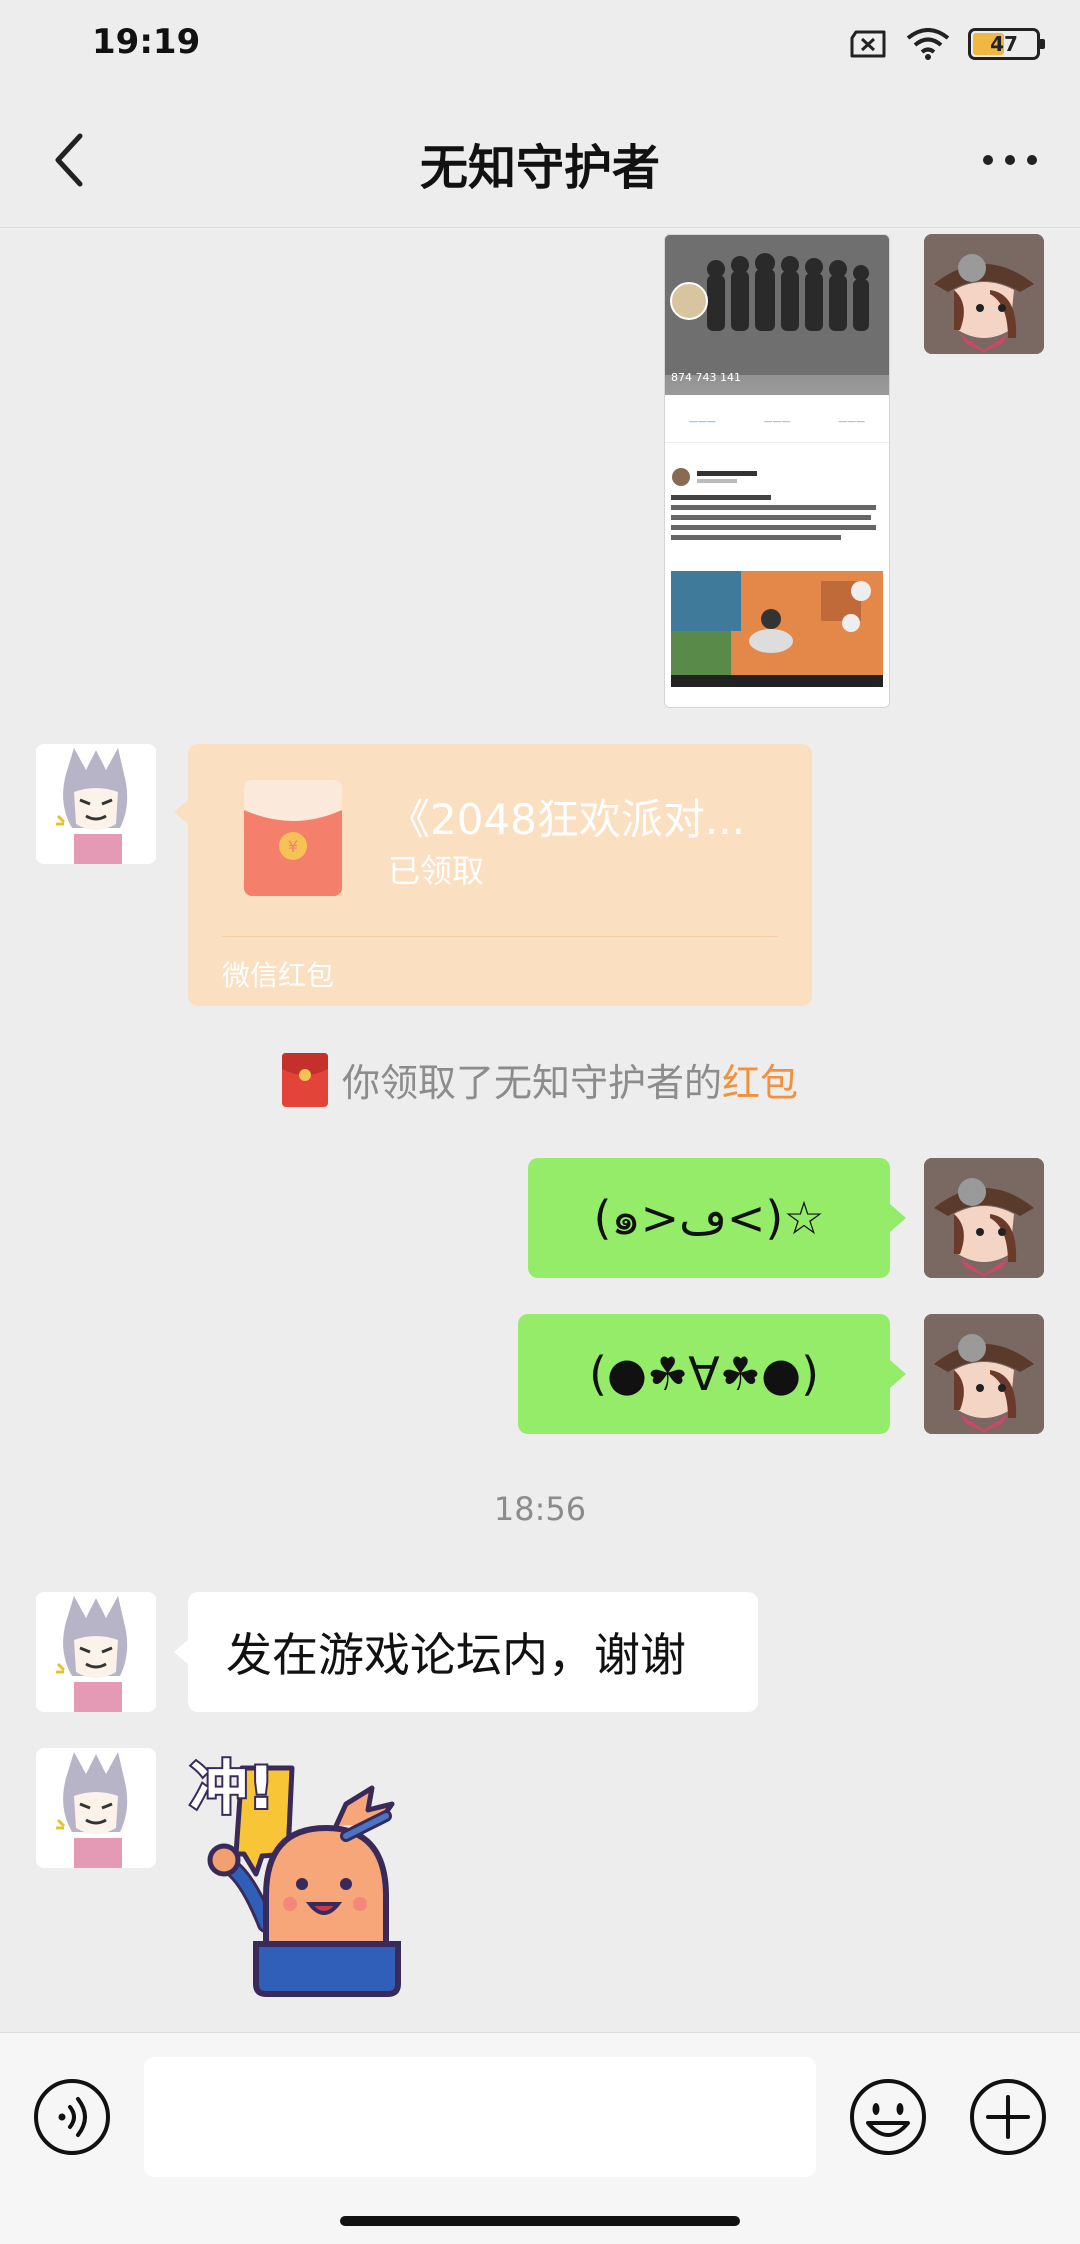 This screenshot has width=1080, height=2244. I want to click on image-message: 874 743 141 ——— ——— ———, so click(777, 471).